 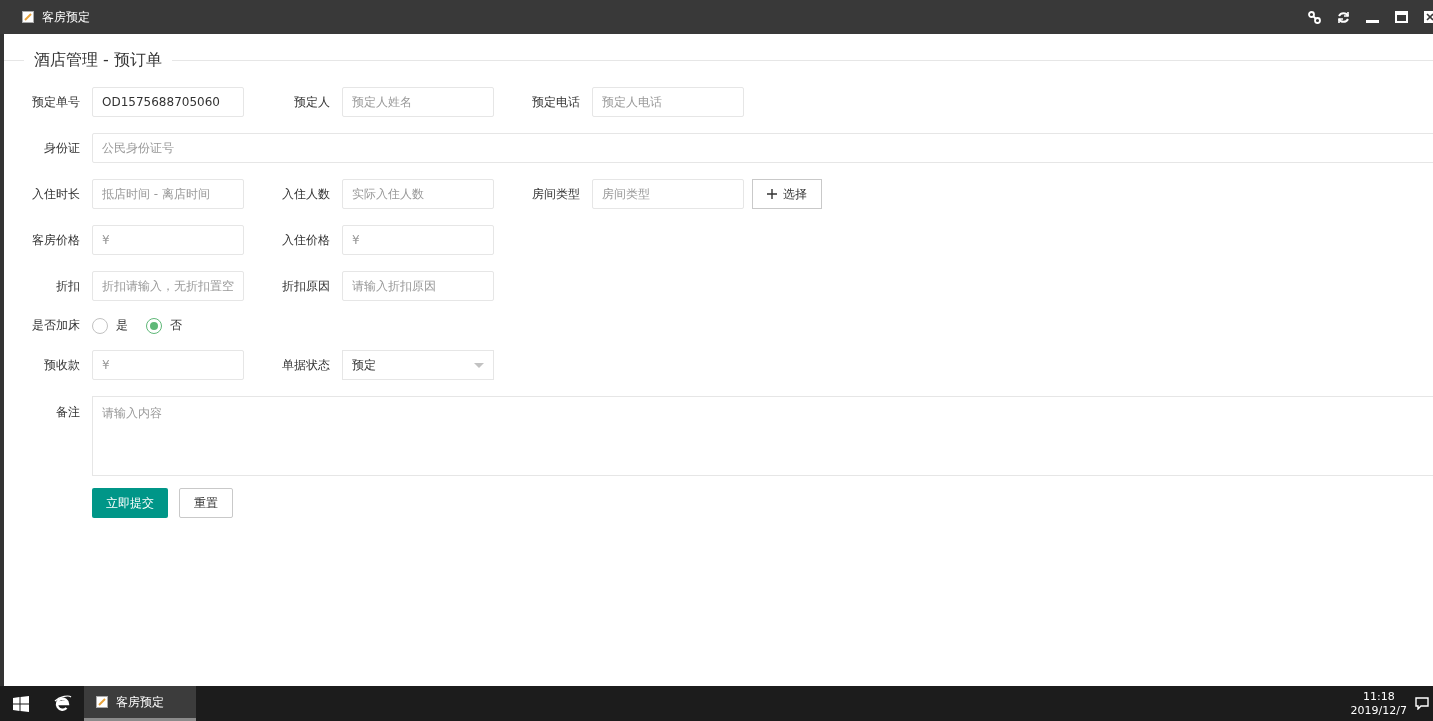 What do you see at coordinates (762, 148) in the screenshot?
I see `input-field: 公民身份证号` at bounding box center [762, 148].